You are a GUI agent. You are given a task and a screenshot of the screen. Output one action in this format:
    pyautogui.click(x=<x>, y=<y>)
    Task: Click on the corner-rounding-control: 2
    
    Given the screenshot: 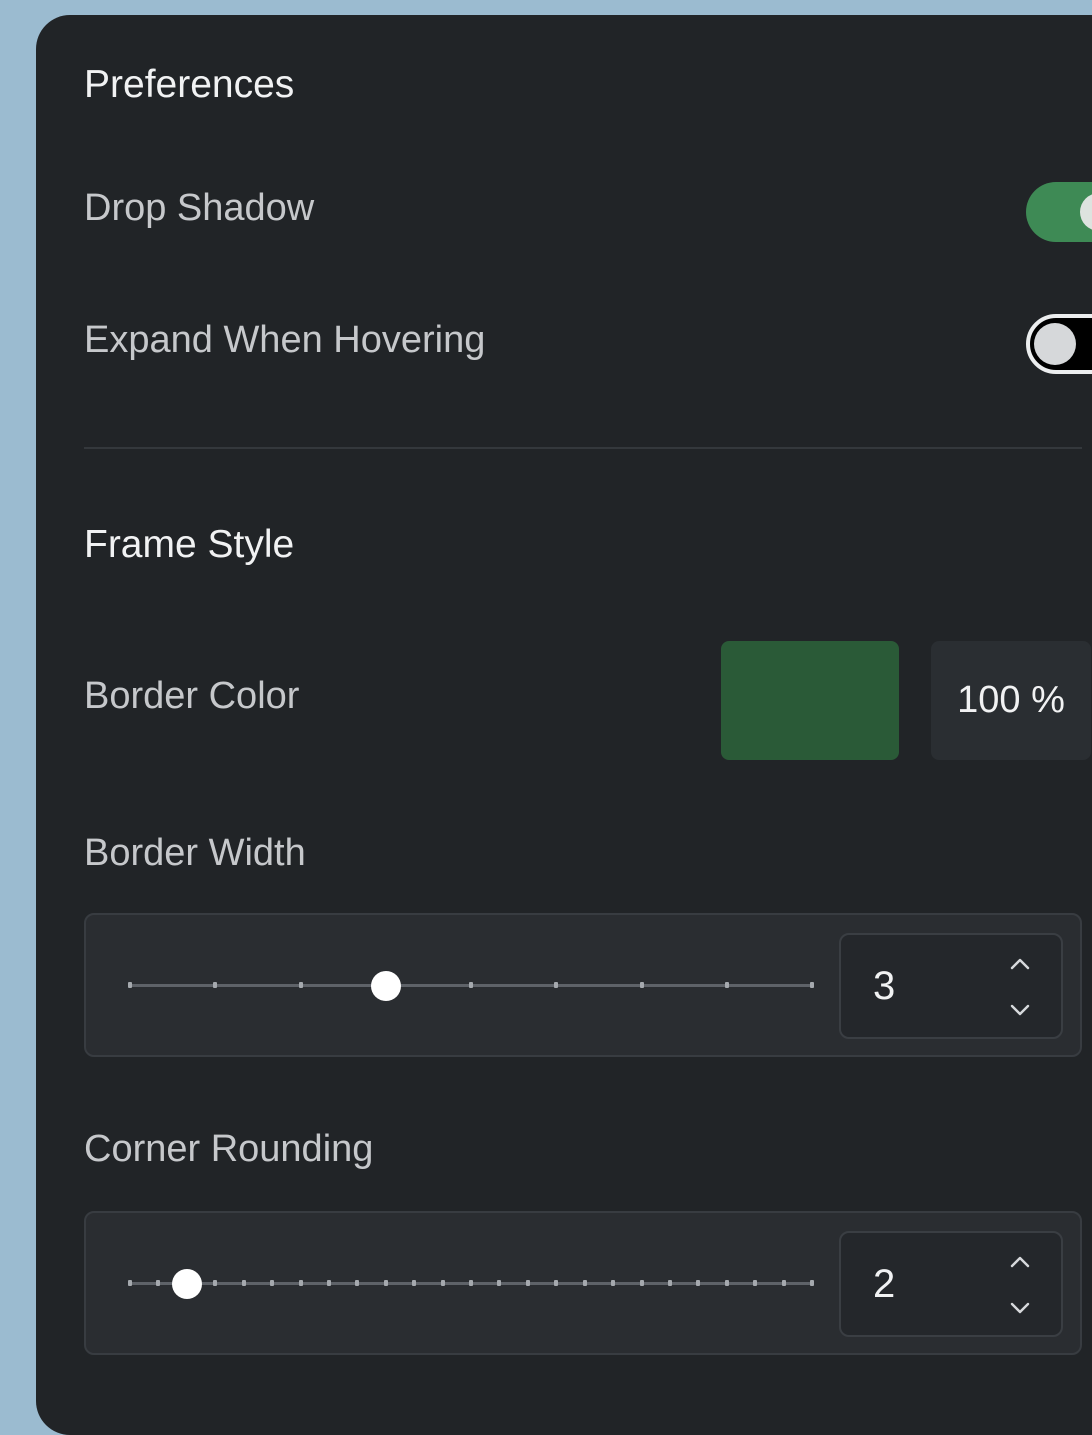 What is the action you would take?
    pyautogui.click(x=583, y=1283)
    